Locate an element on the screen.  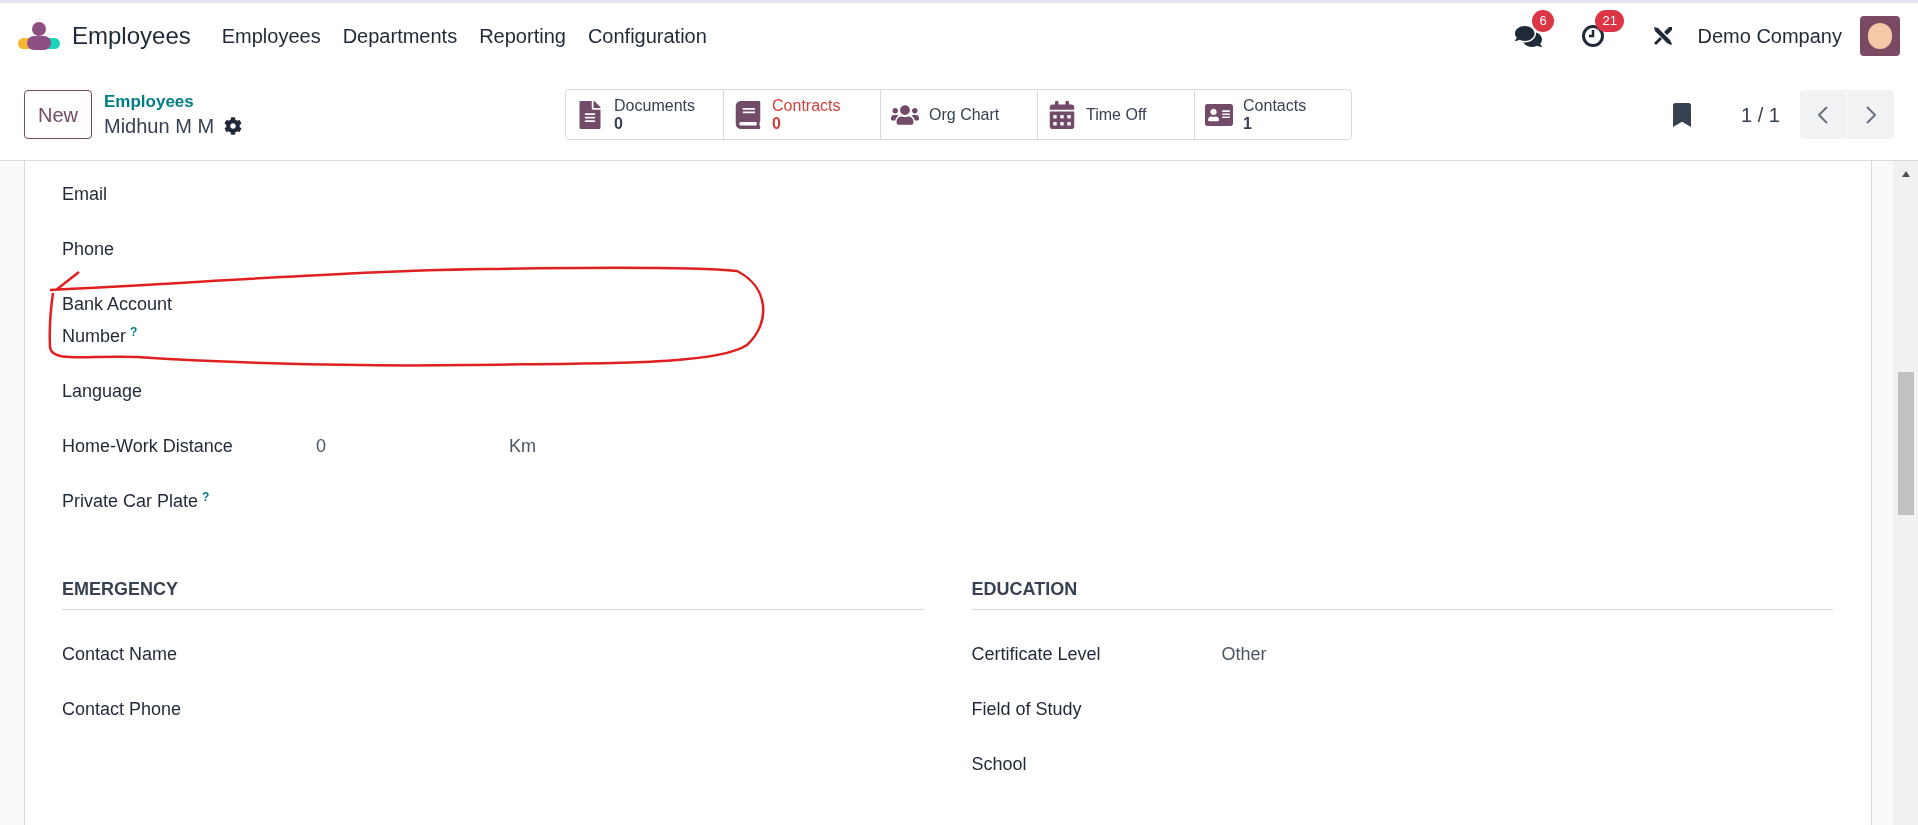
gear-icon is located at coordinates (233, 125).